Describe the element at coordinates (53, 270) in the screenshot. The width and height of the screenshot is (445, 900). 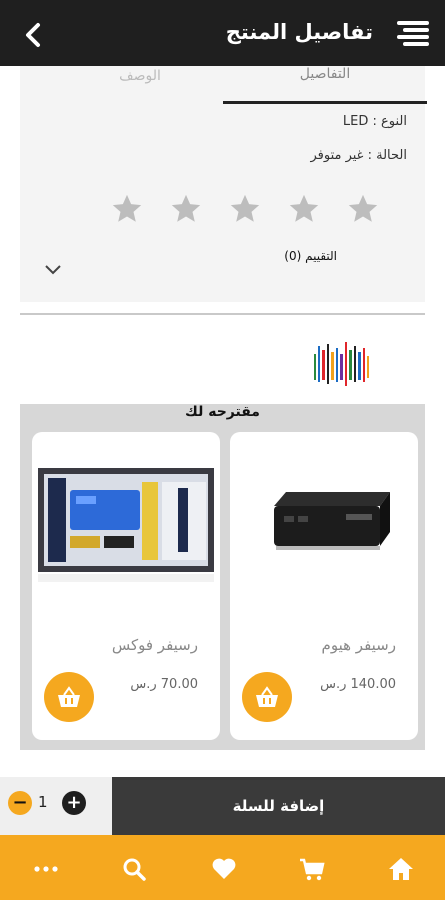
I see `chevron-down-icon` at that location.